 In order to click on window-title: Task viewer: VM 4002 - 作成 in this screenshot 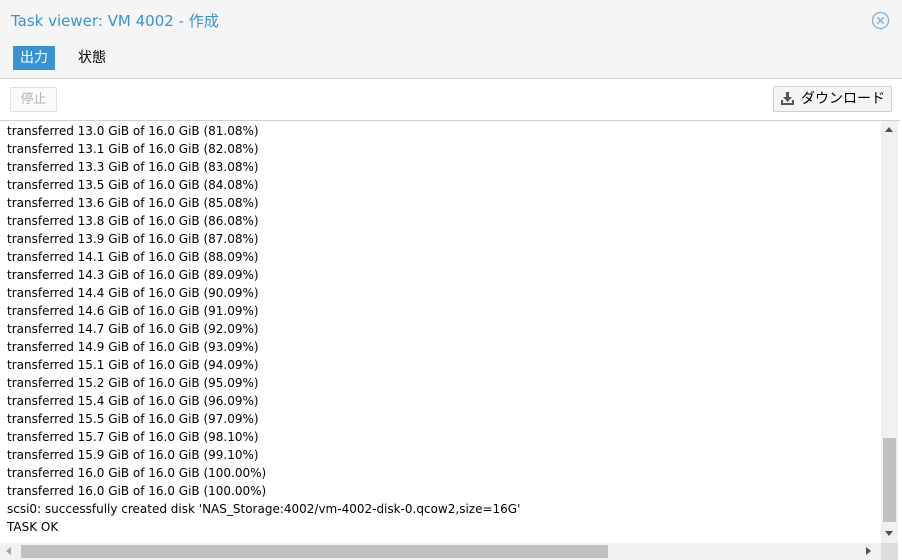, I will do `click(115, 21)`.